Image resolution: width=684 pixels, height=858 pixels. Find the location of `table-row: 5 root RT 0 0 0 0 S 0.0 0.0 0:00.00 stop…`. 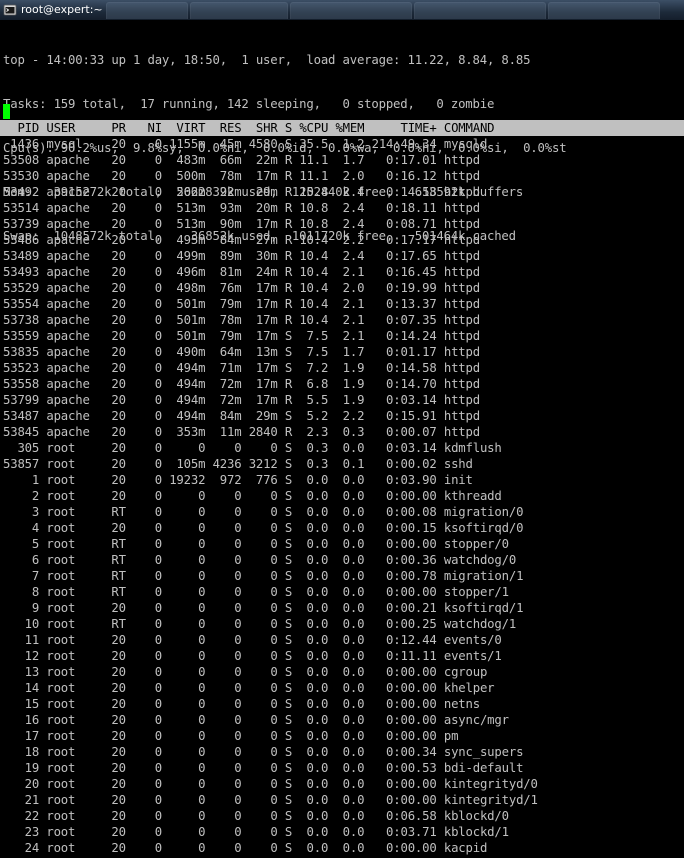

table-row: 5 root RT 0 0 0 0 S 0.0 0.0 0:00.00 stop… is located at coordinates (270, 544).